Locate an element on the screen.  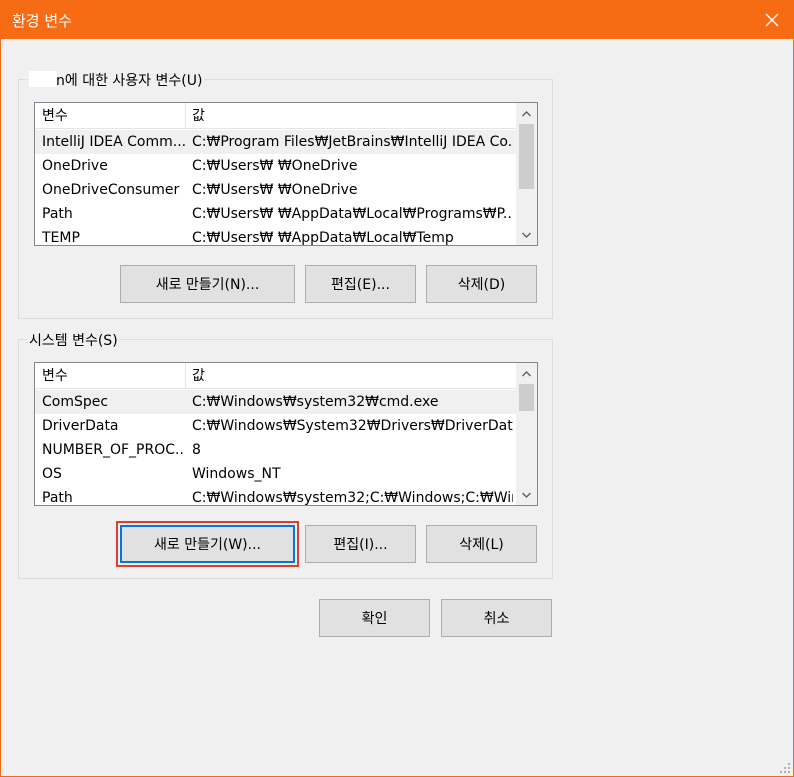
close-button is located at coordinates (771, 20).